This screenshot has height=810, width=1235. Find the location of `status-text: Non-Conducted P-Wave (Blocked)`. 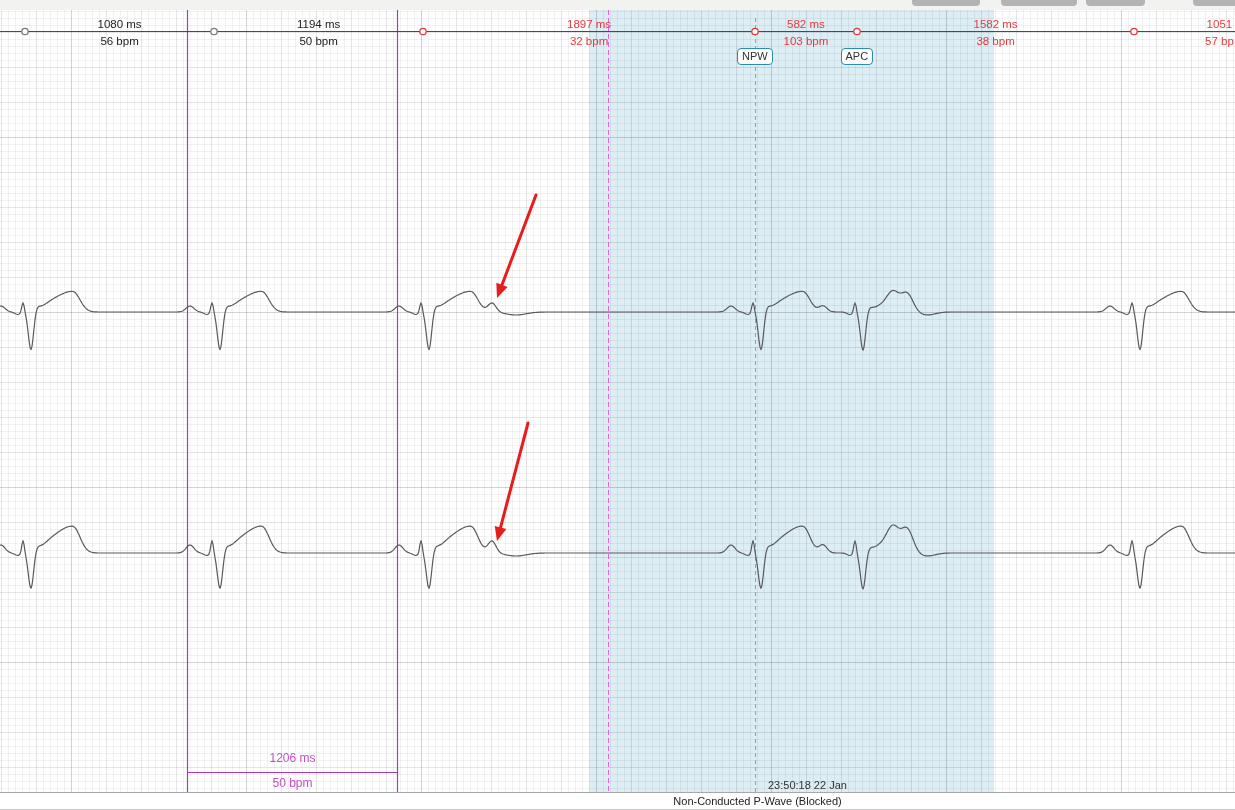

status-text: Non-Conducted P-Wave (Blocked) is located at coordinates (757, 801).